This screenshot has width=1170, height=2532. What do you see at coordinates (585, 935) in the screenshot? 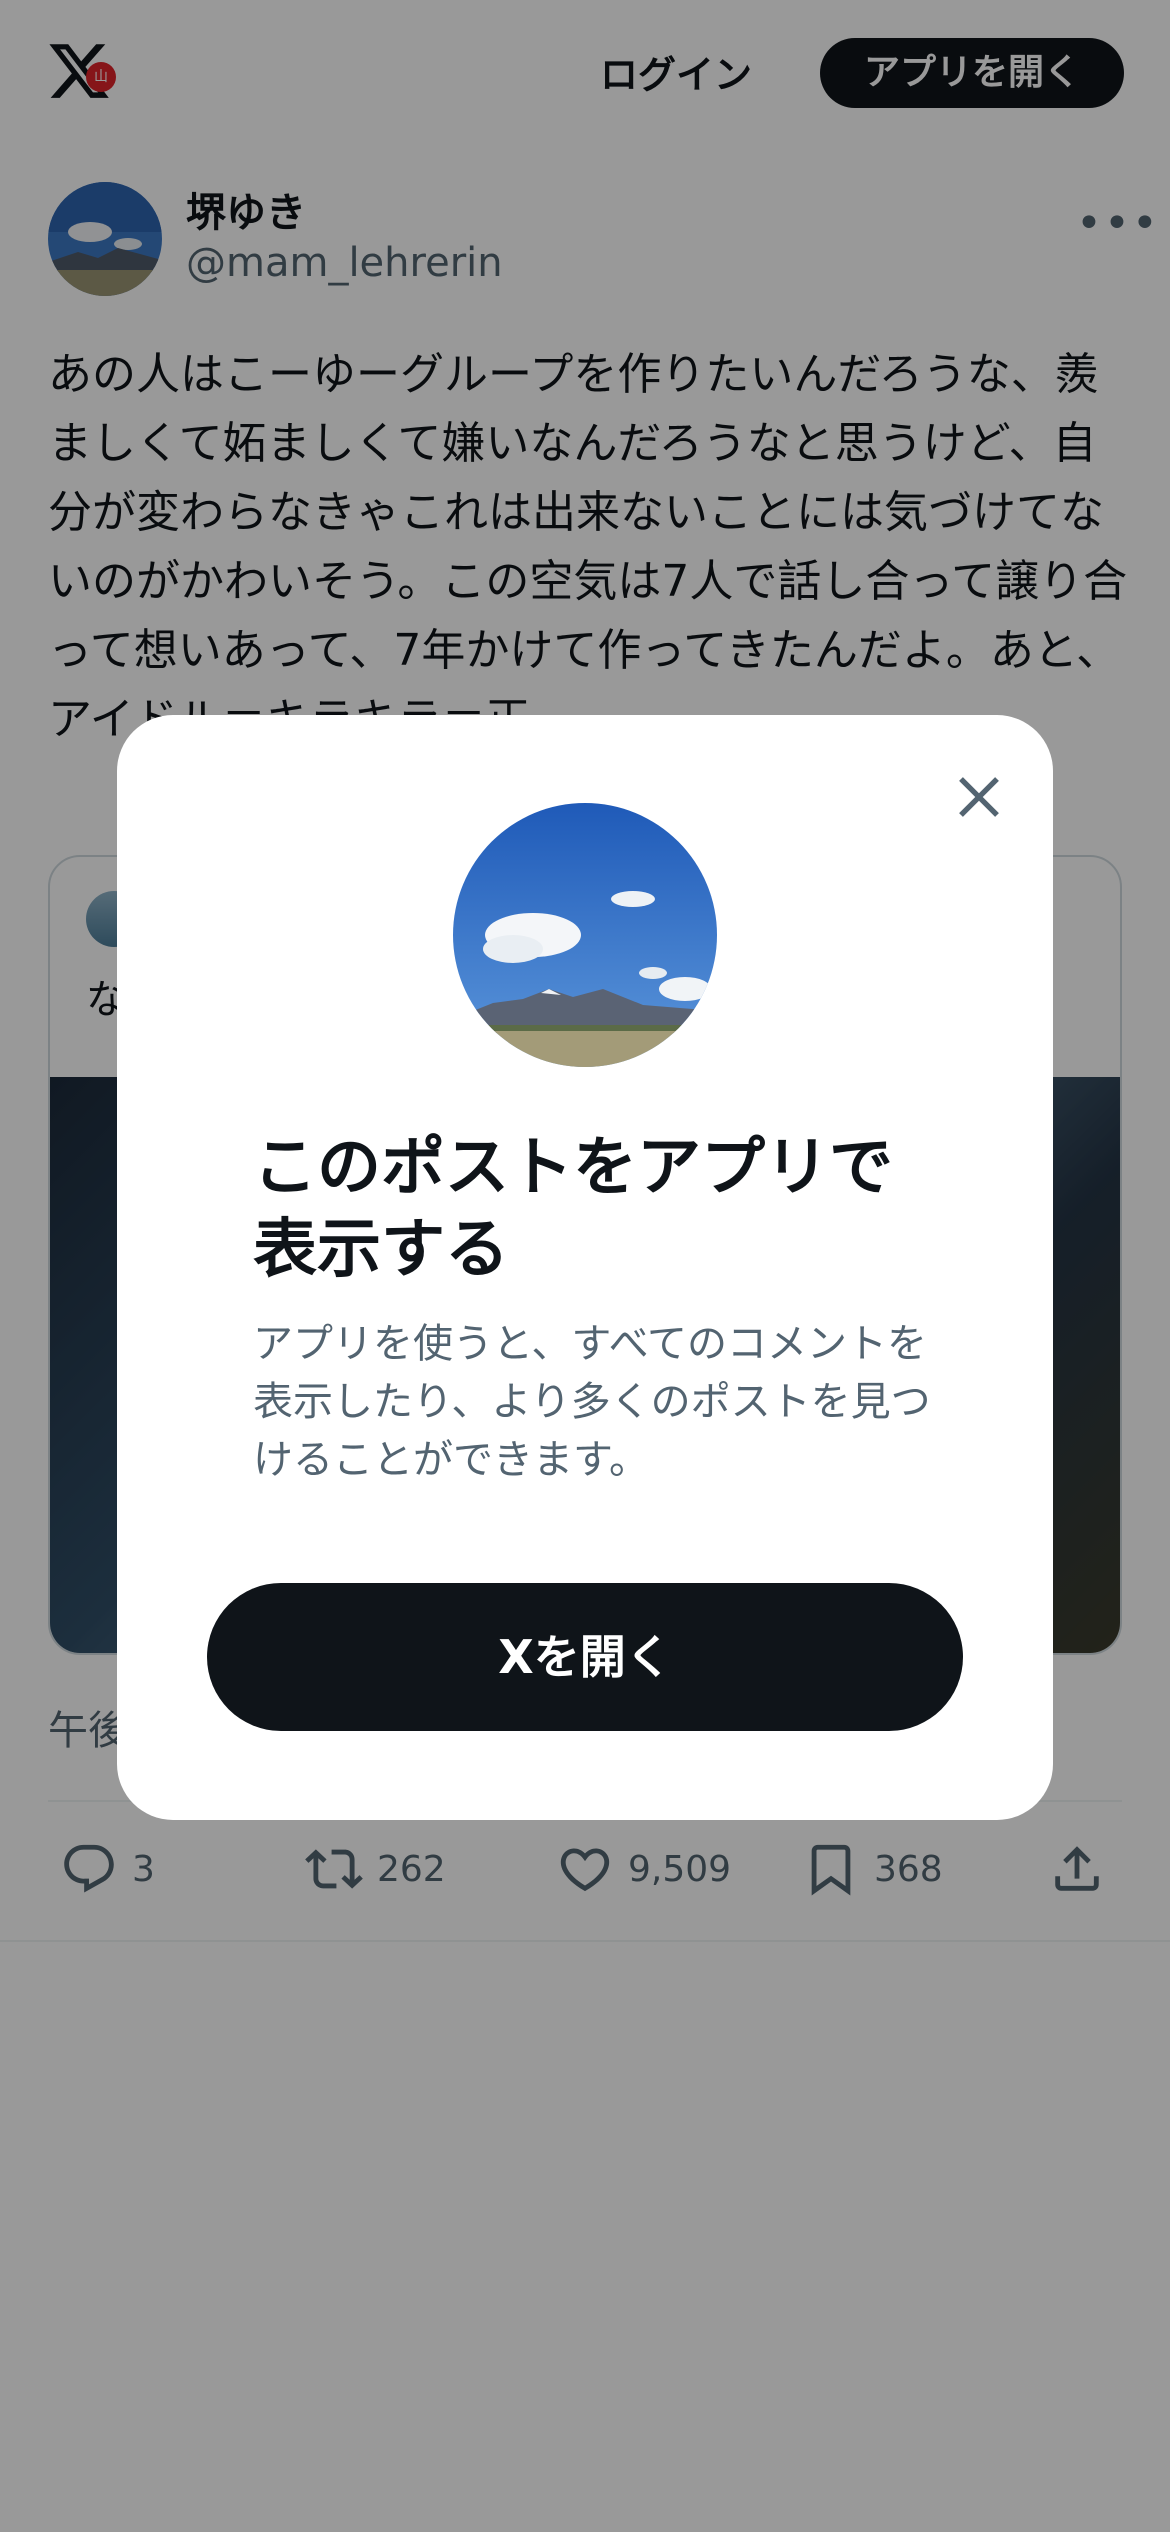
I see `author-avatar-large` at bounding box center [585, 935].